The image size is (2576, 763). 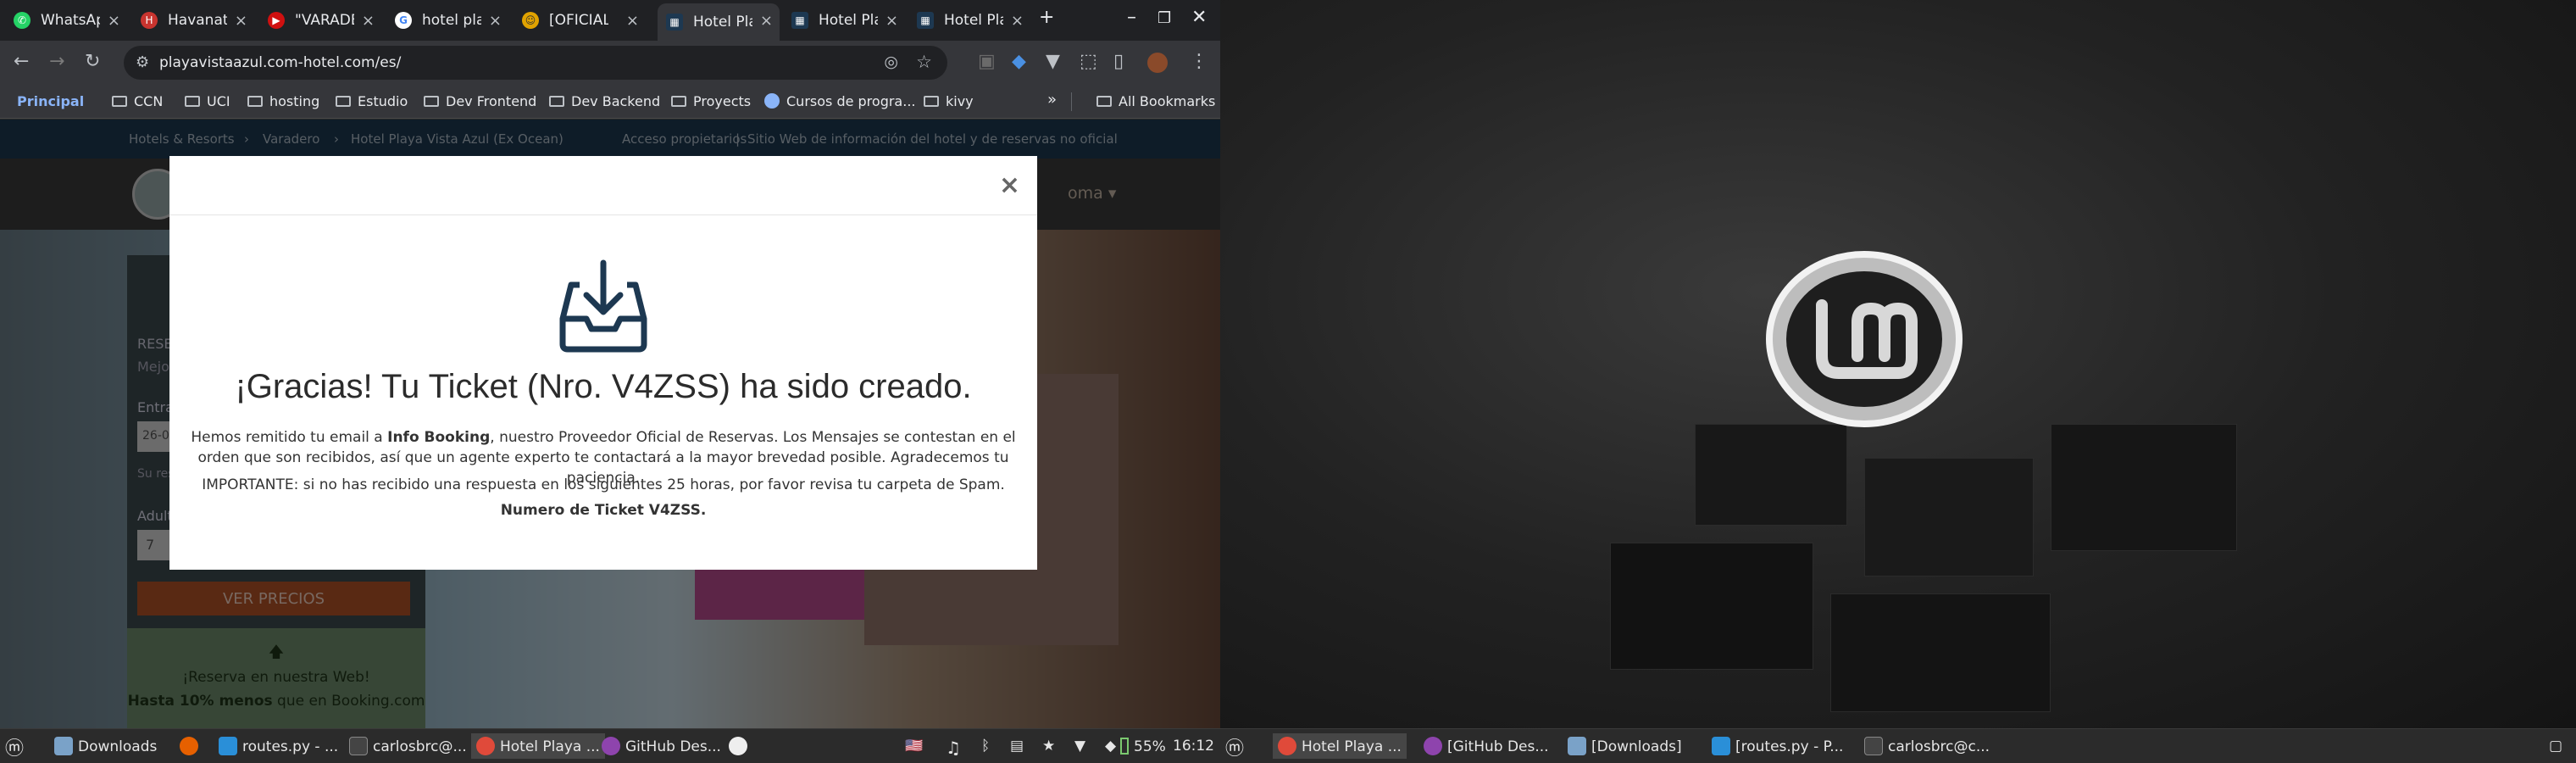 I want to click on modal-header: ×, so click(x=603, y=185).